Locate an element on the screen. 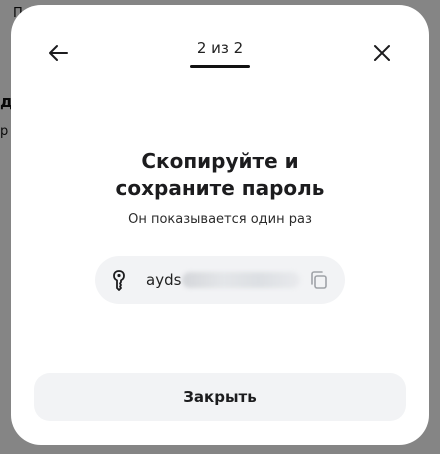 The height and width of the screenshot is (454, 440). key-icon is located at coordinates (119, 280).